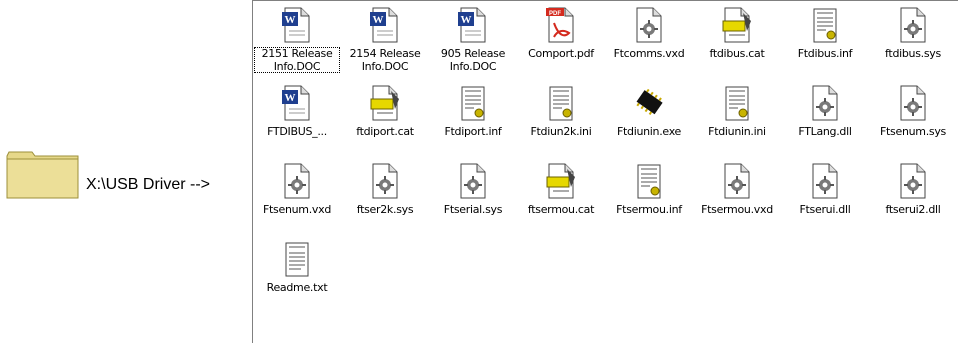 Image resolution: width=958 pixels, height=343 pixels. Describe the element at coordinates (913, 200) in the screenshot. I see `file-item: ftserui2.dll` at that location.